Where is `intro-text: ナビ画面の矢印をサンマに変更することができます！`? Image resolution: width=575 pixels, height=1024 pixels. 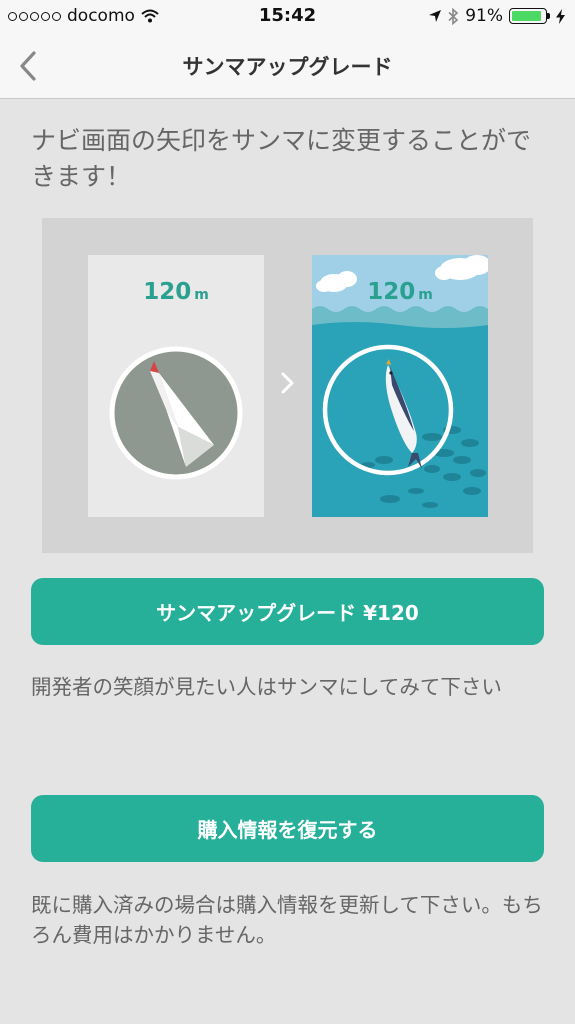 intro-text: ナビ画面の矢印をサンマに変更することができます！ is located at coordinates (281, 158).